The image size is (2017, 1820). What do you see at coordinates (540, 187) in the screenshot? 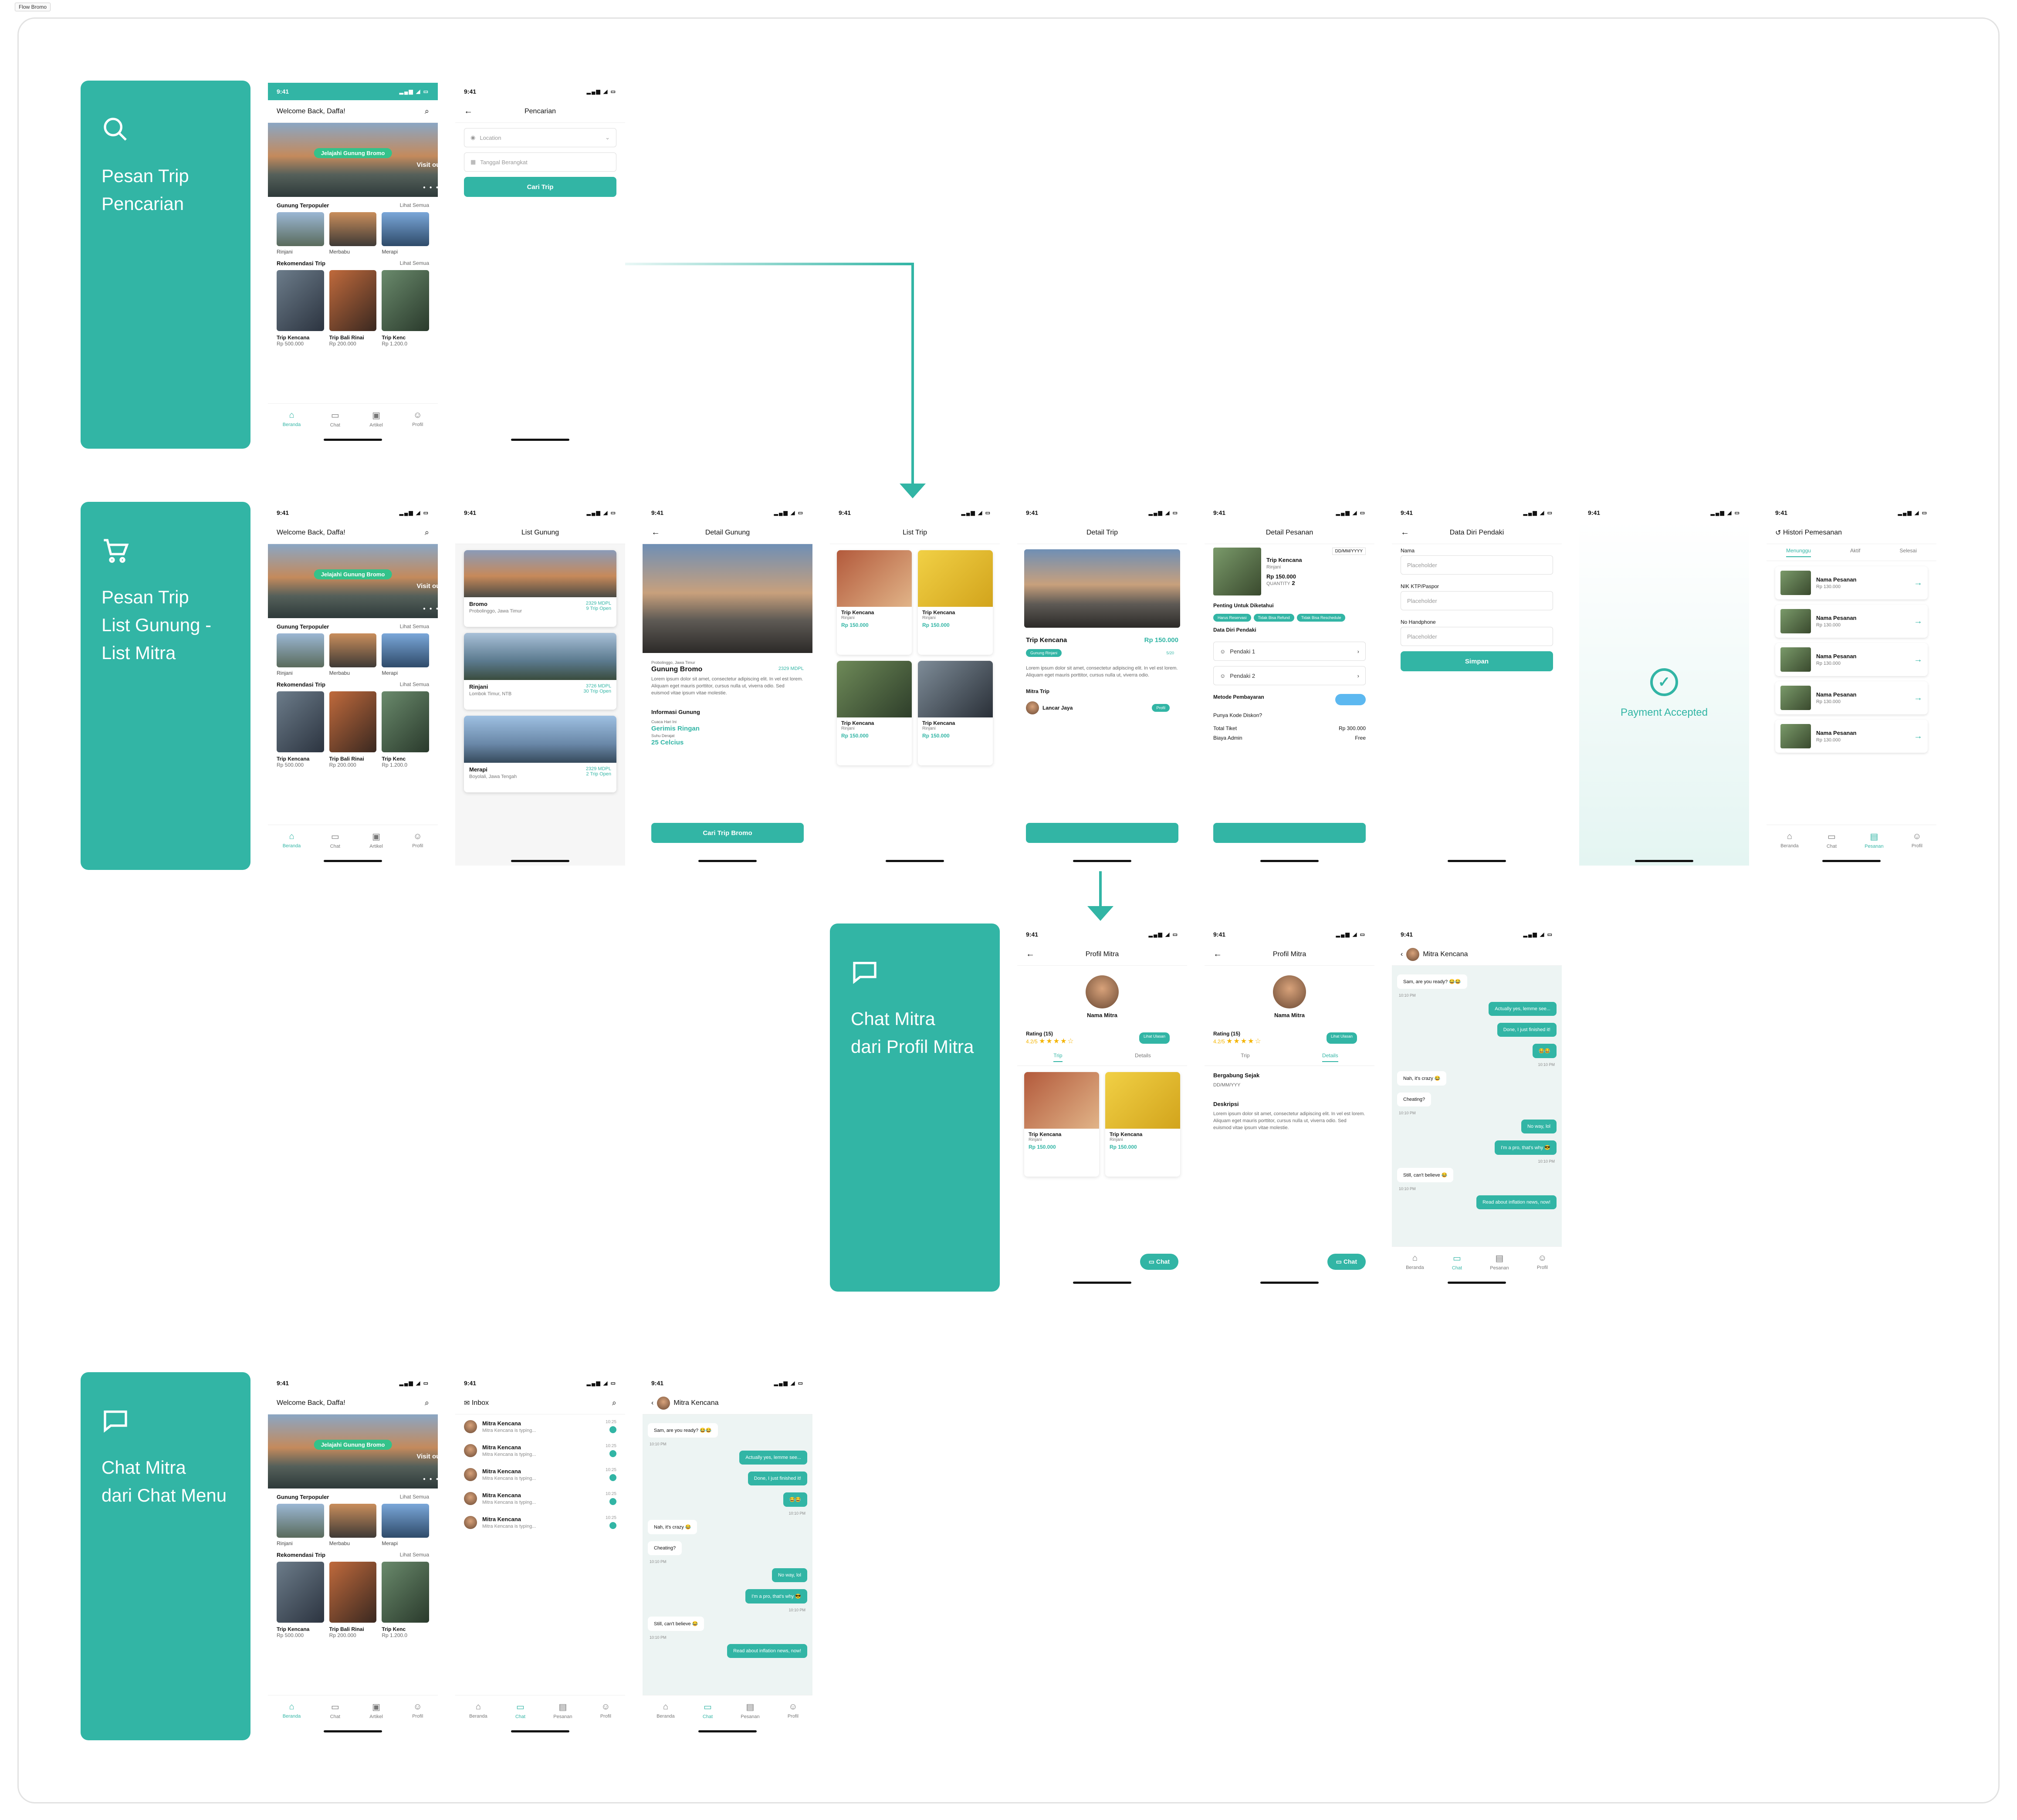
I see `cari-trip-button: Cari Trip` at bounding box center [540, 187].